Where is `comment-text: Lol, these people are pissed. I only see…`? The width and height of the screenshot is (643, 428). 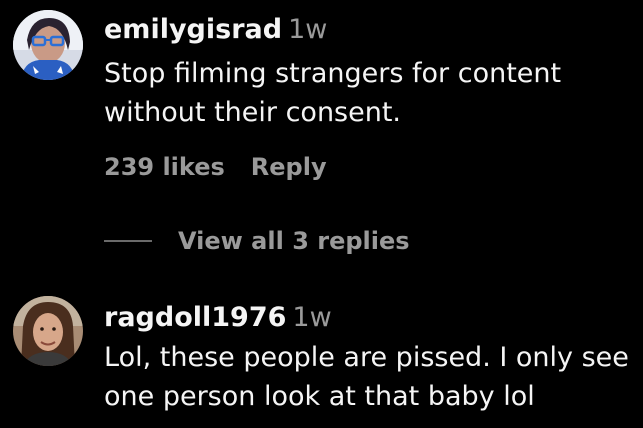 comment-text: Lol, these people are pissed. I only see… is located at coordinates (366, 377).